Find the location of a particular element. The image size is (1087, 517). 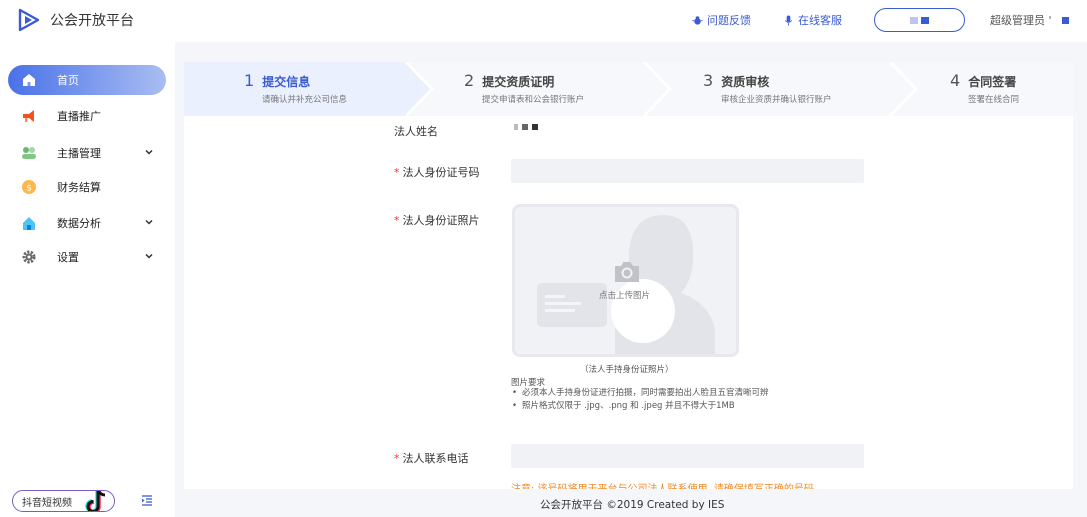

label-text: 法人联系电话 is located at coordinates (435, 458).